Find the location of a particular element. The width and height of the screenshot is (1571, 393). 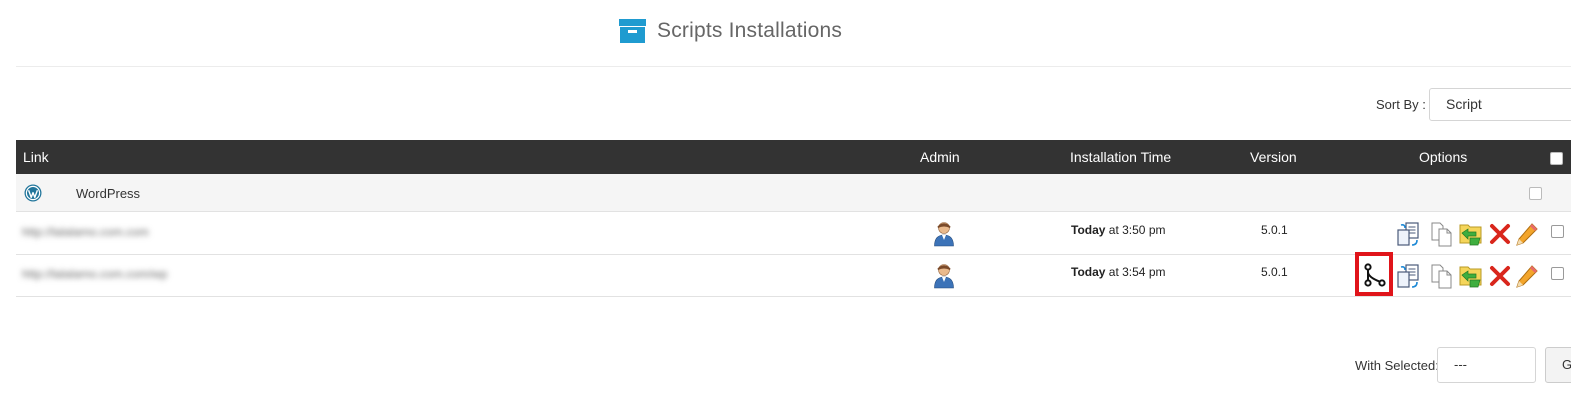

highlighted-branch-button is located at coordinates (1374, 274).